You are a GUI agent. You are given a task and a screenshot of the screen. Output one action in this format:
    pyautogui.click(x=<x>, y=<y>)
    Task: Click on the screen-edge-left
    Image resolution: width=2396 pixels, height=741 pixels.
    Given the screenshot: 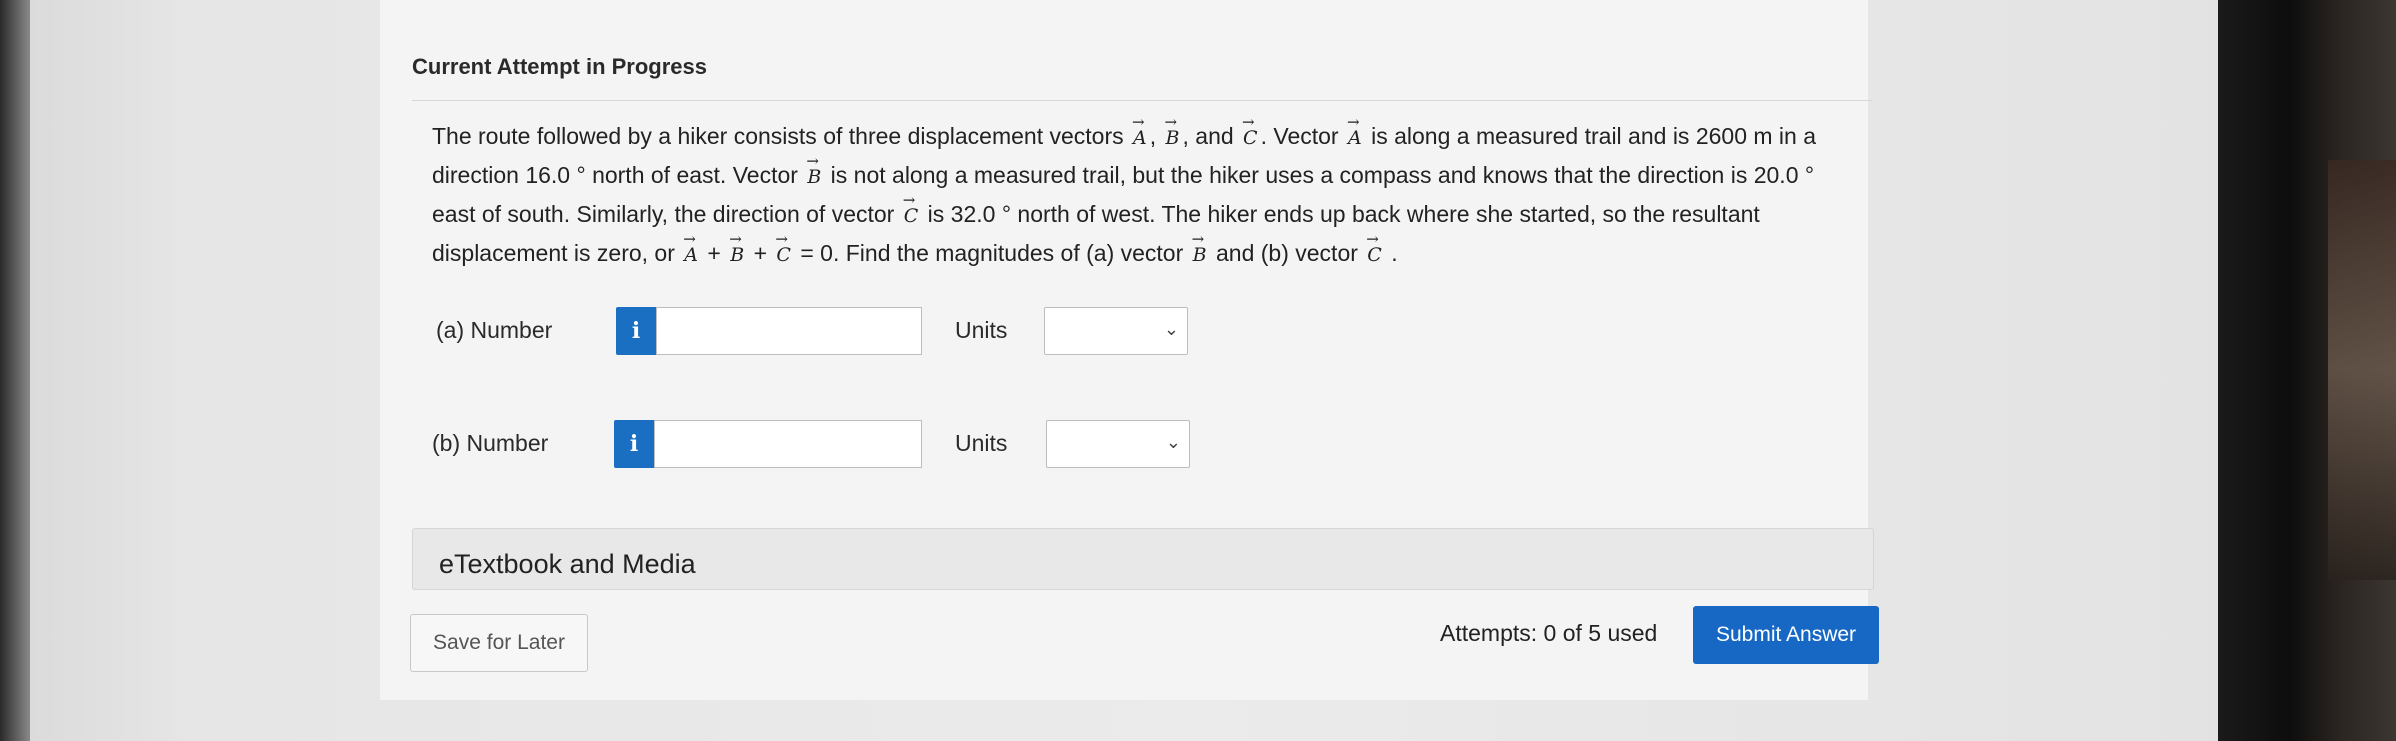 What is the action you would take?
    pyautogui.click(x=15, y=370)
    